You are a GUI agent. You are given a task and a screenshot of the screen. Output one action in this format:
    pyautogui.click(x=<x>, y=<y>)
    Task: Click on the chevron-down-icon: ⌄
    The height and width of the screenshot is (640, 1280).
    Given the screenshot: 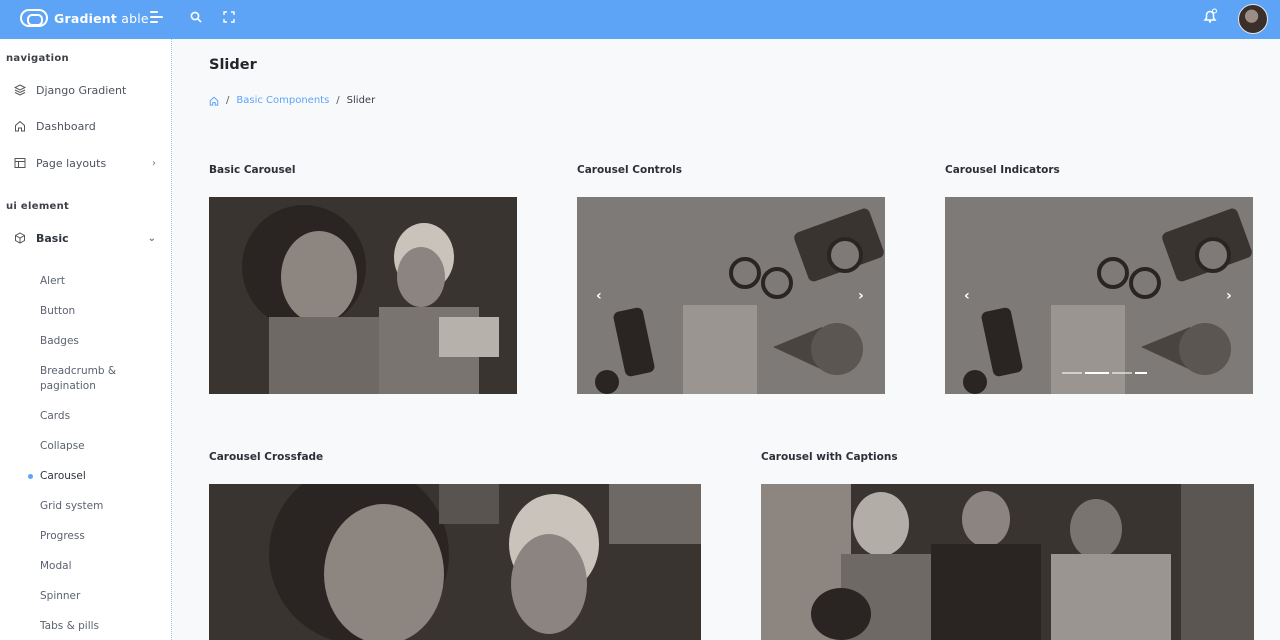 What is the action you would take?
    pyautogui.click(x=151, y=238)
    